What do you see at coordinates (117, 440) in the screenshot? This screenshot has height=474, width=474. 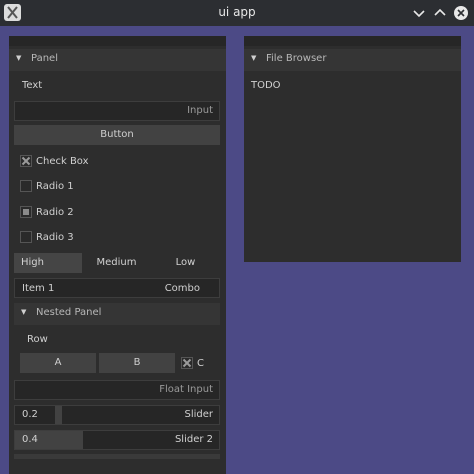 I see `slider-2: 0.4 Slider 2` at bounding box center [117, 440].